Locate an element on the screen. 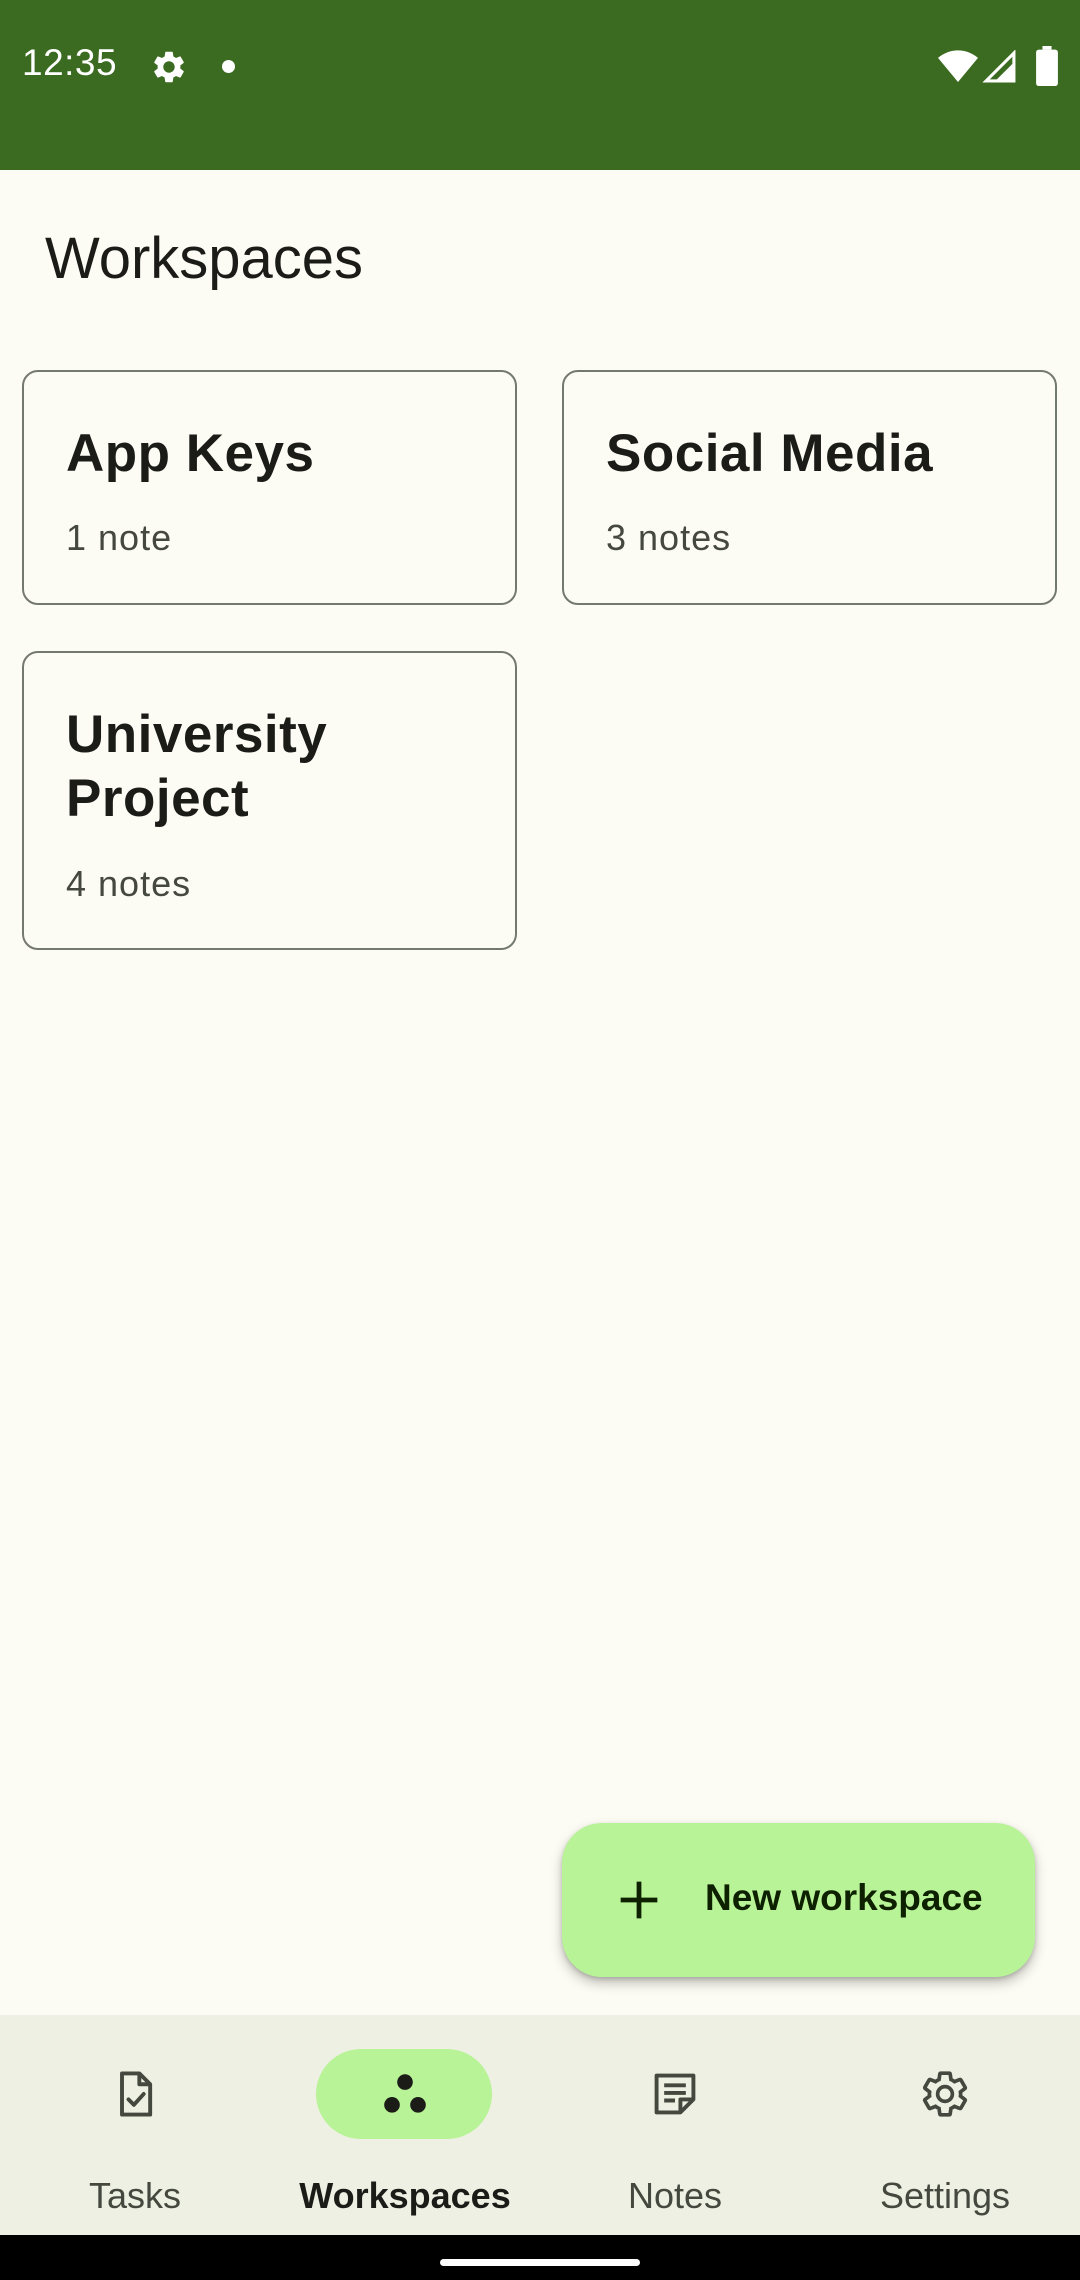  nav-label-notes: Notes is located at coordinates (675, 2195).